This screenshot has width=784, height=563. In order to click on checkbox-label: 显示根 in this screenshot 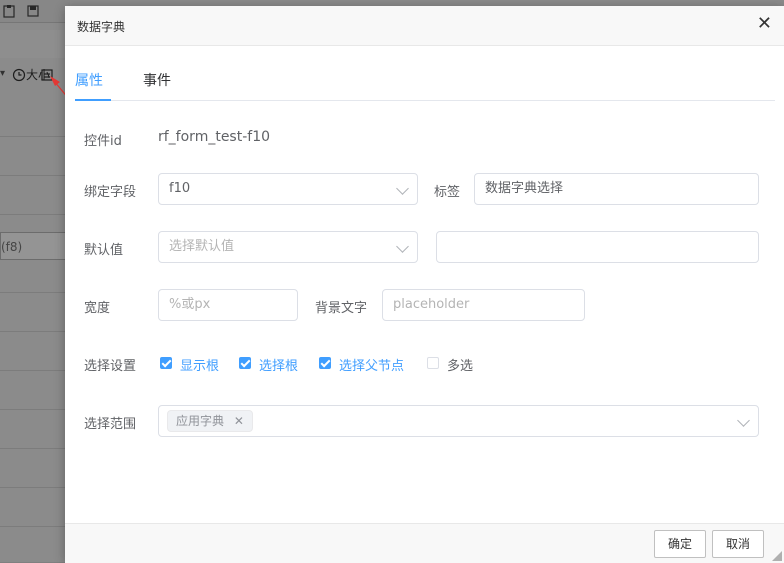, I will do `click(200, 366)`.